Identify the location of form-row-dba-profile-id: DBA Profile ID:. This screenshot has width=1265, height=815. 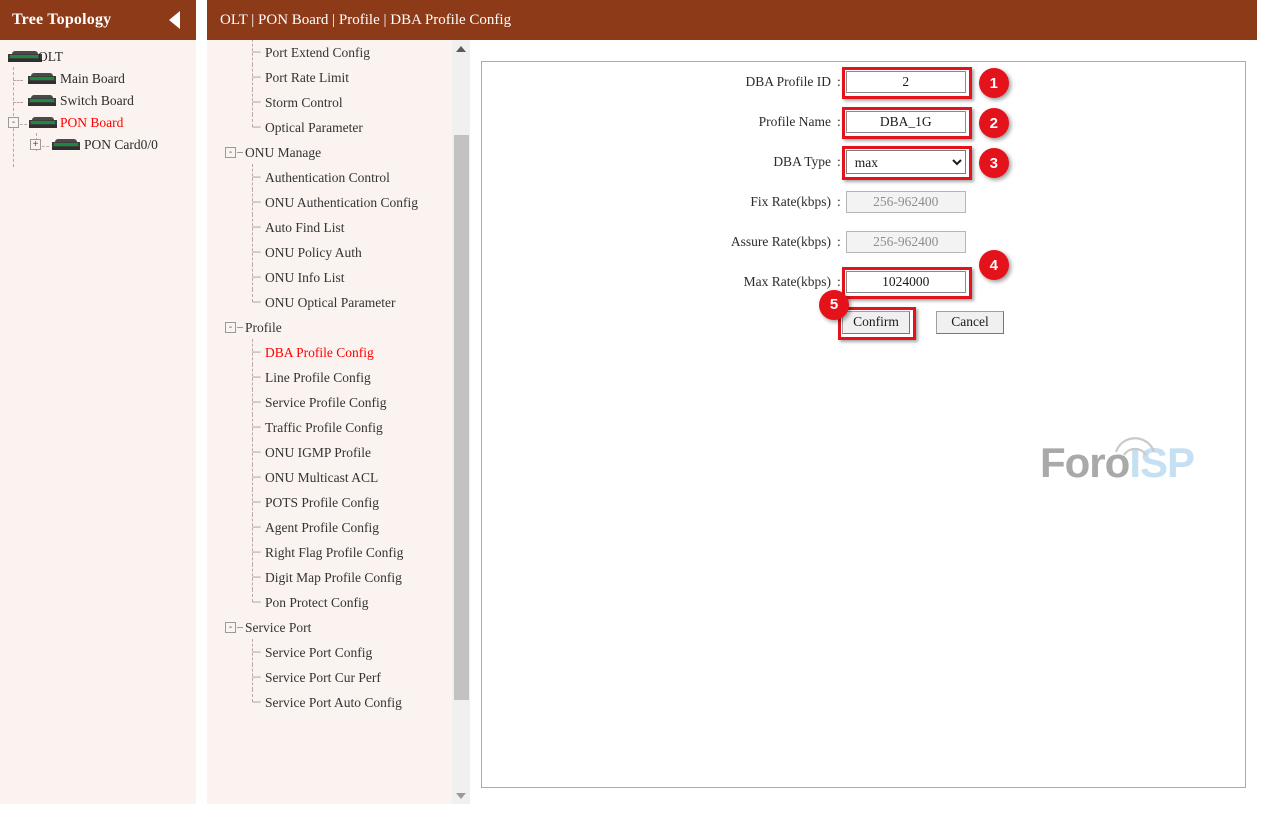
(863, 82).